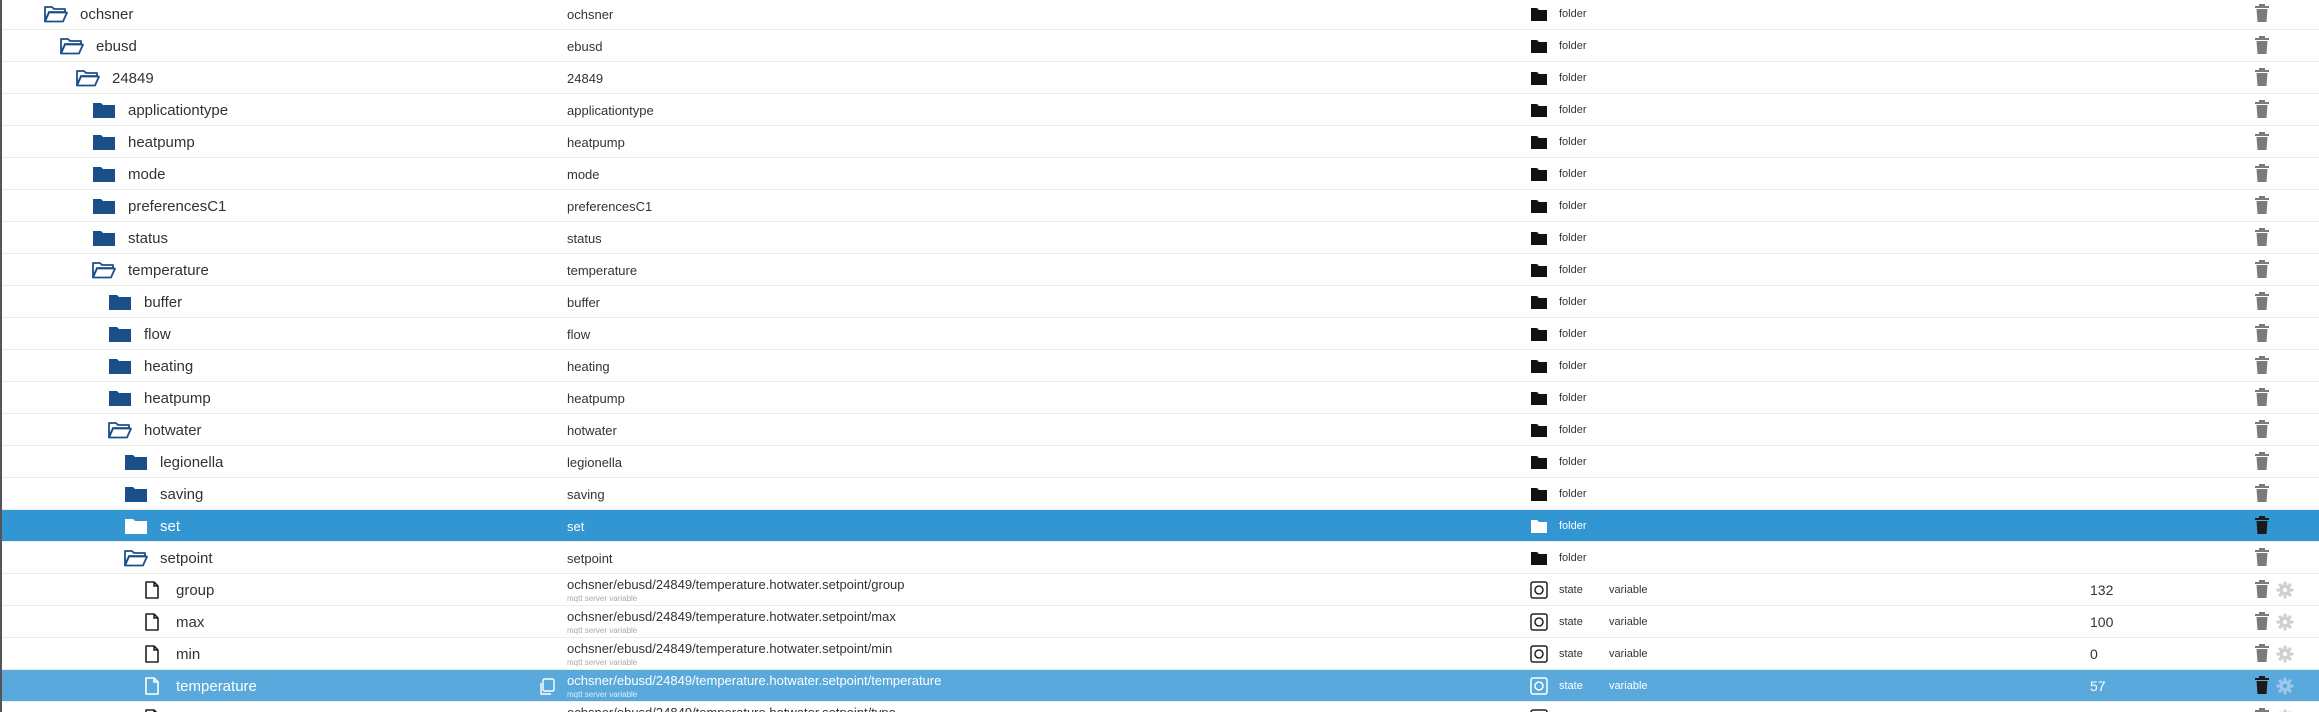  I want to click on state-value: 0, so click(2094, 654).